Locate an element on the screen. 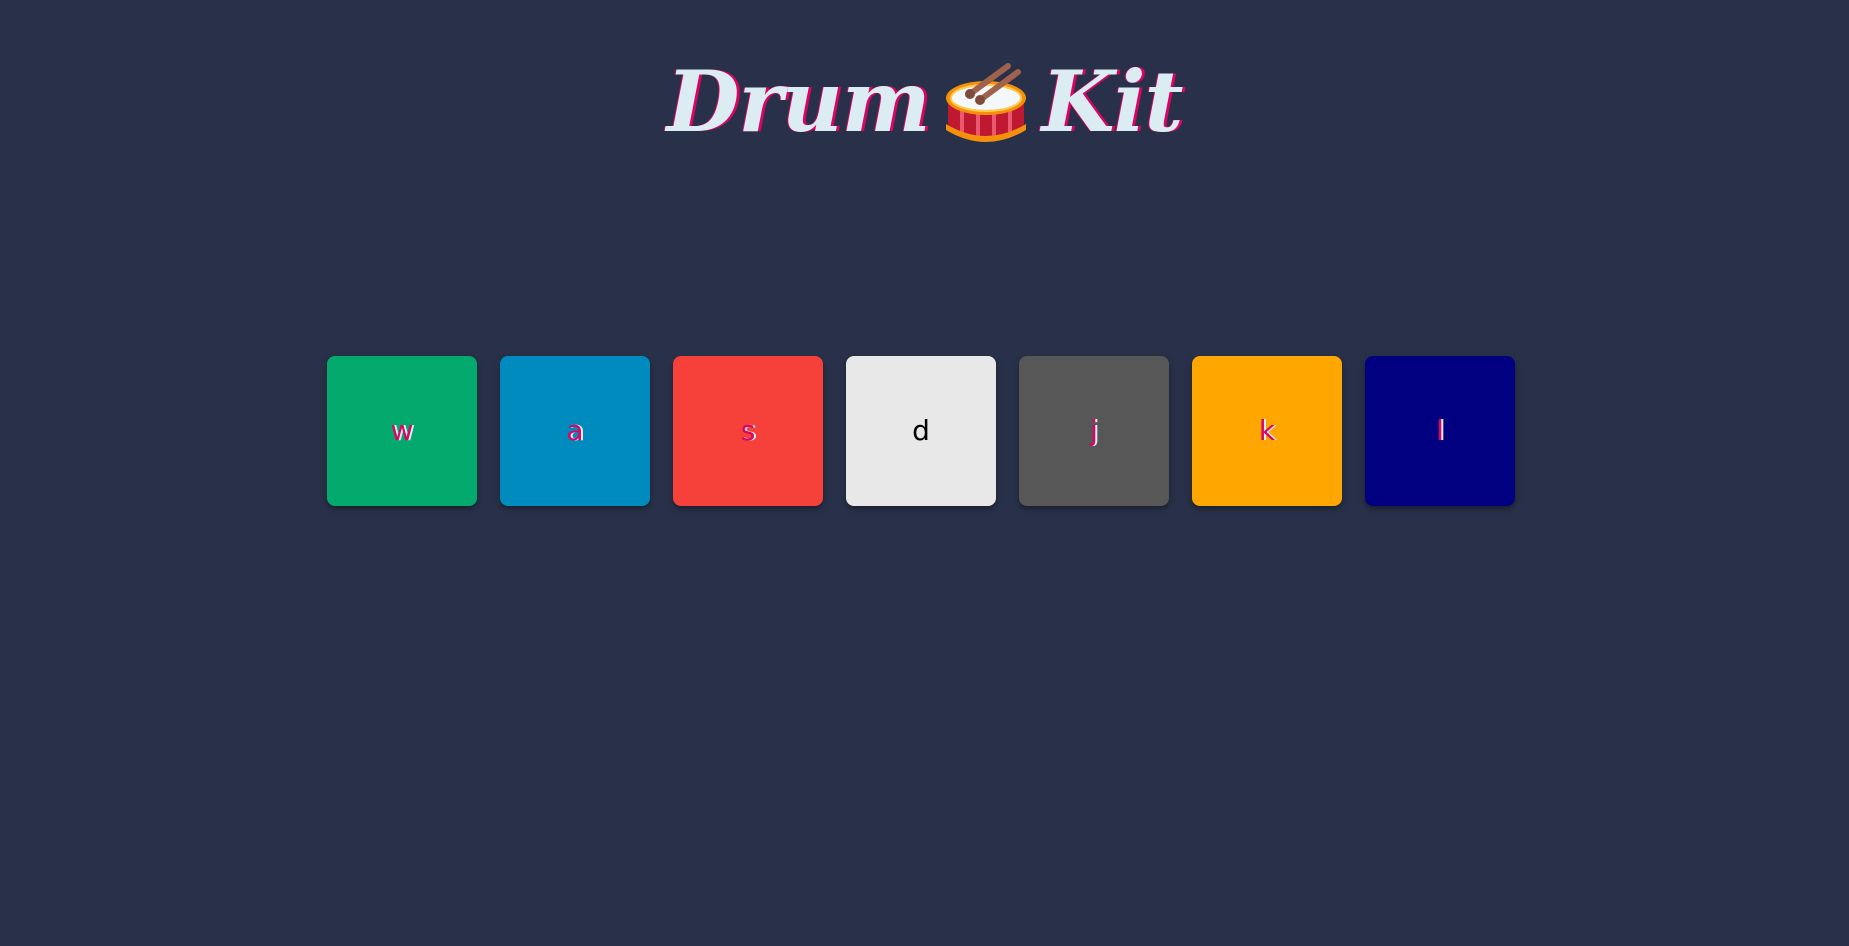 The image size is (1849, 946). page-title: Drum Kit is located at coordinates (924, 102).